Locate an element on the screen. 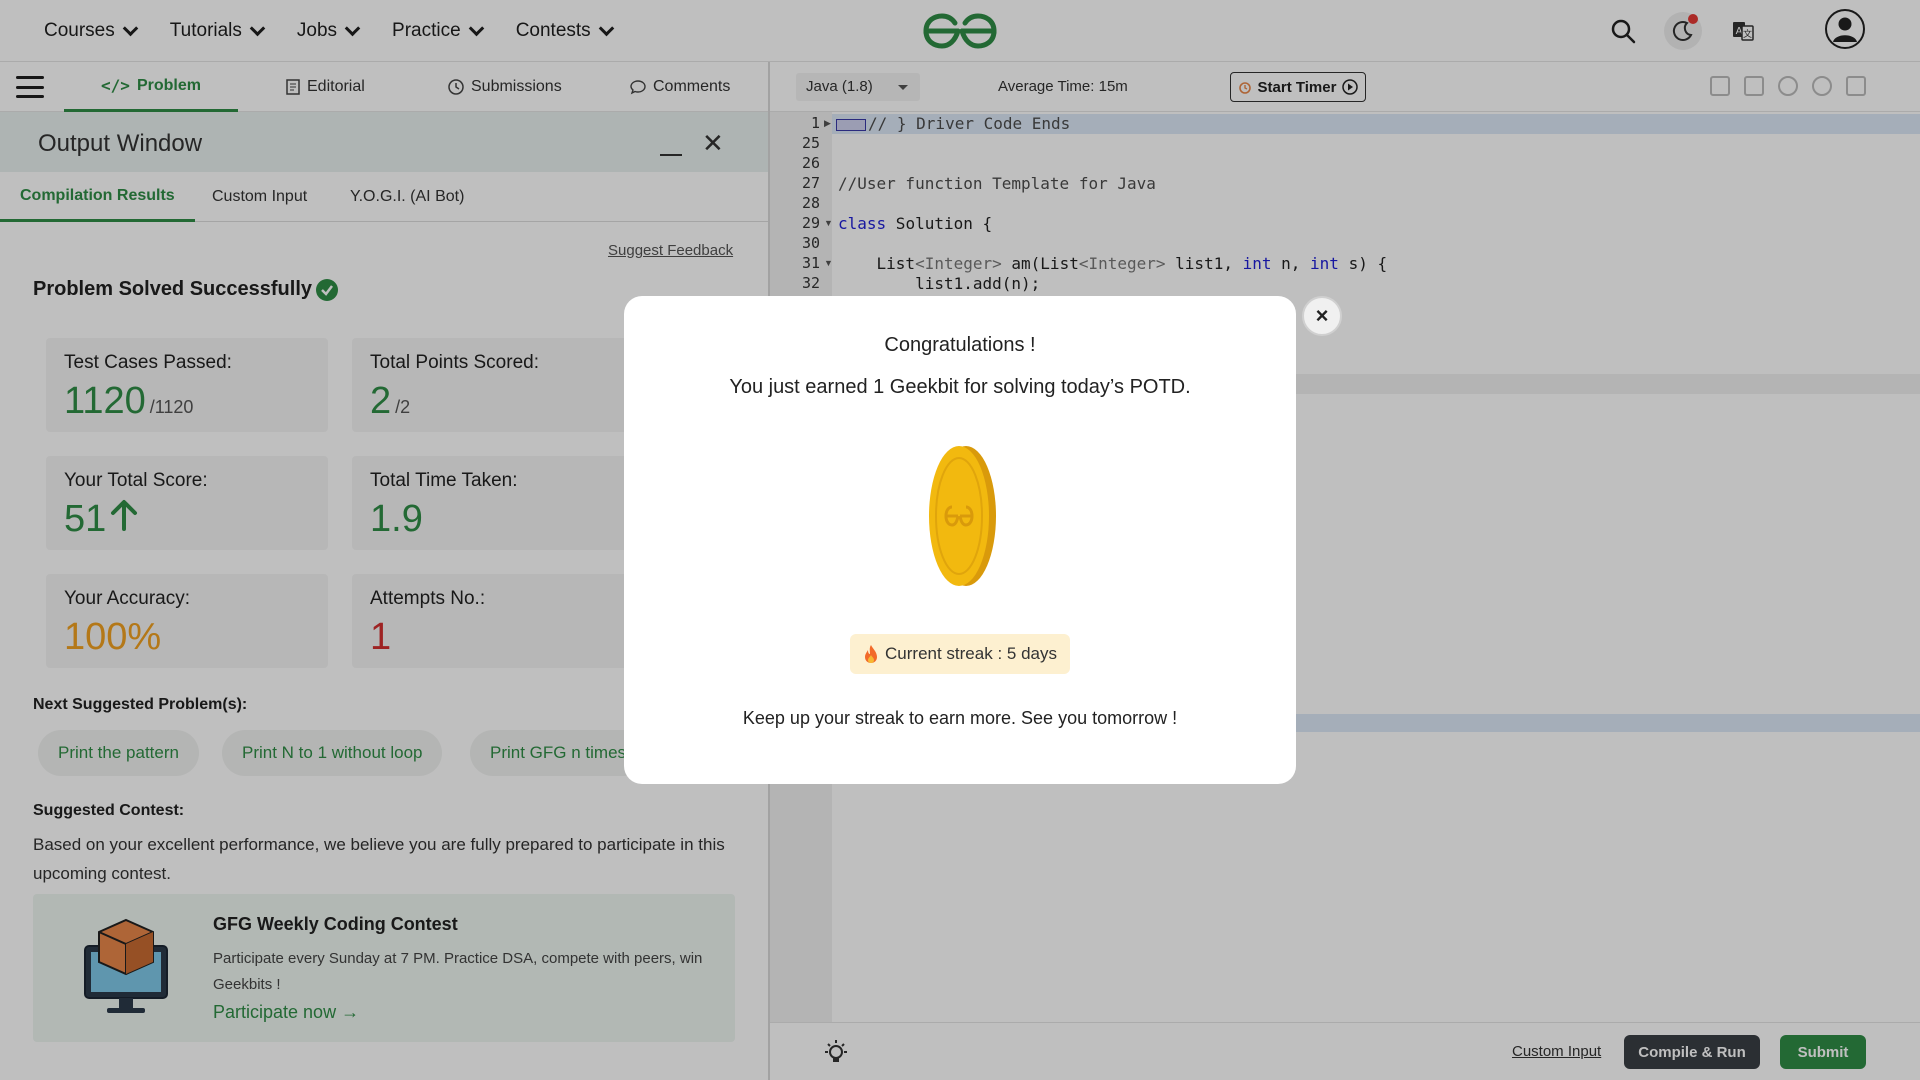 This screenshot has height=1080, width=1920. streak-text: Current streak : 5 days is located at coordinates (971, 653).